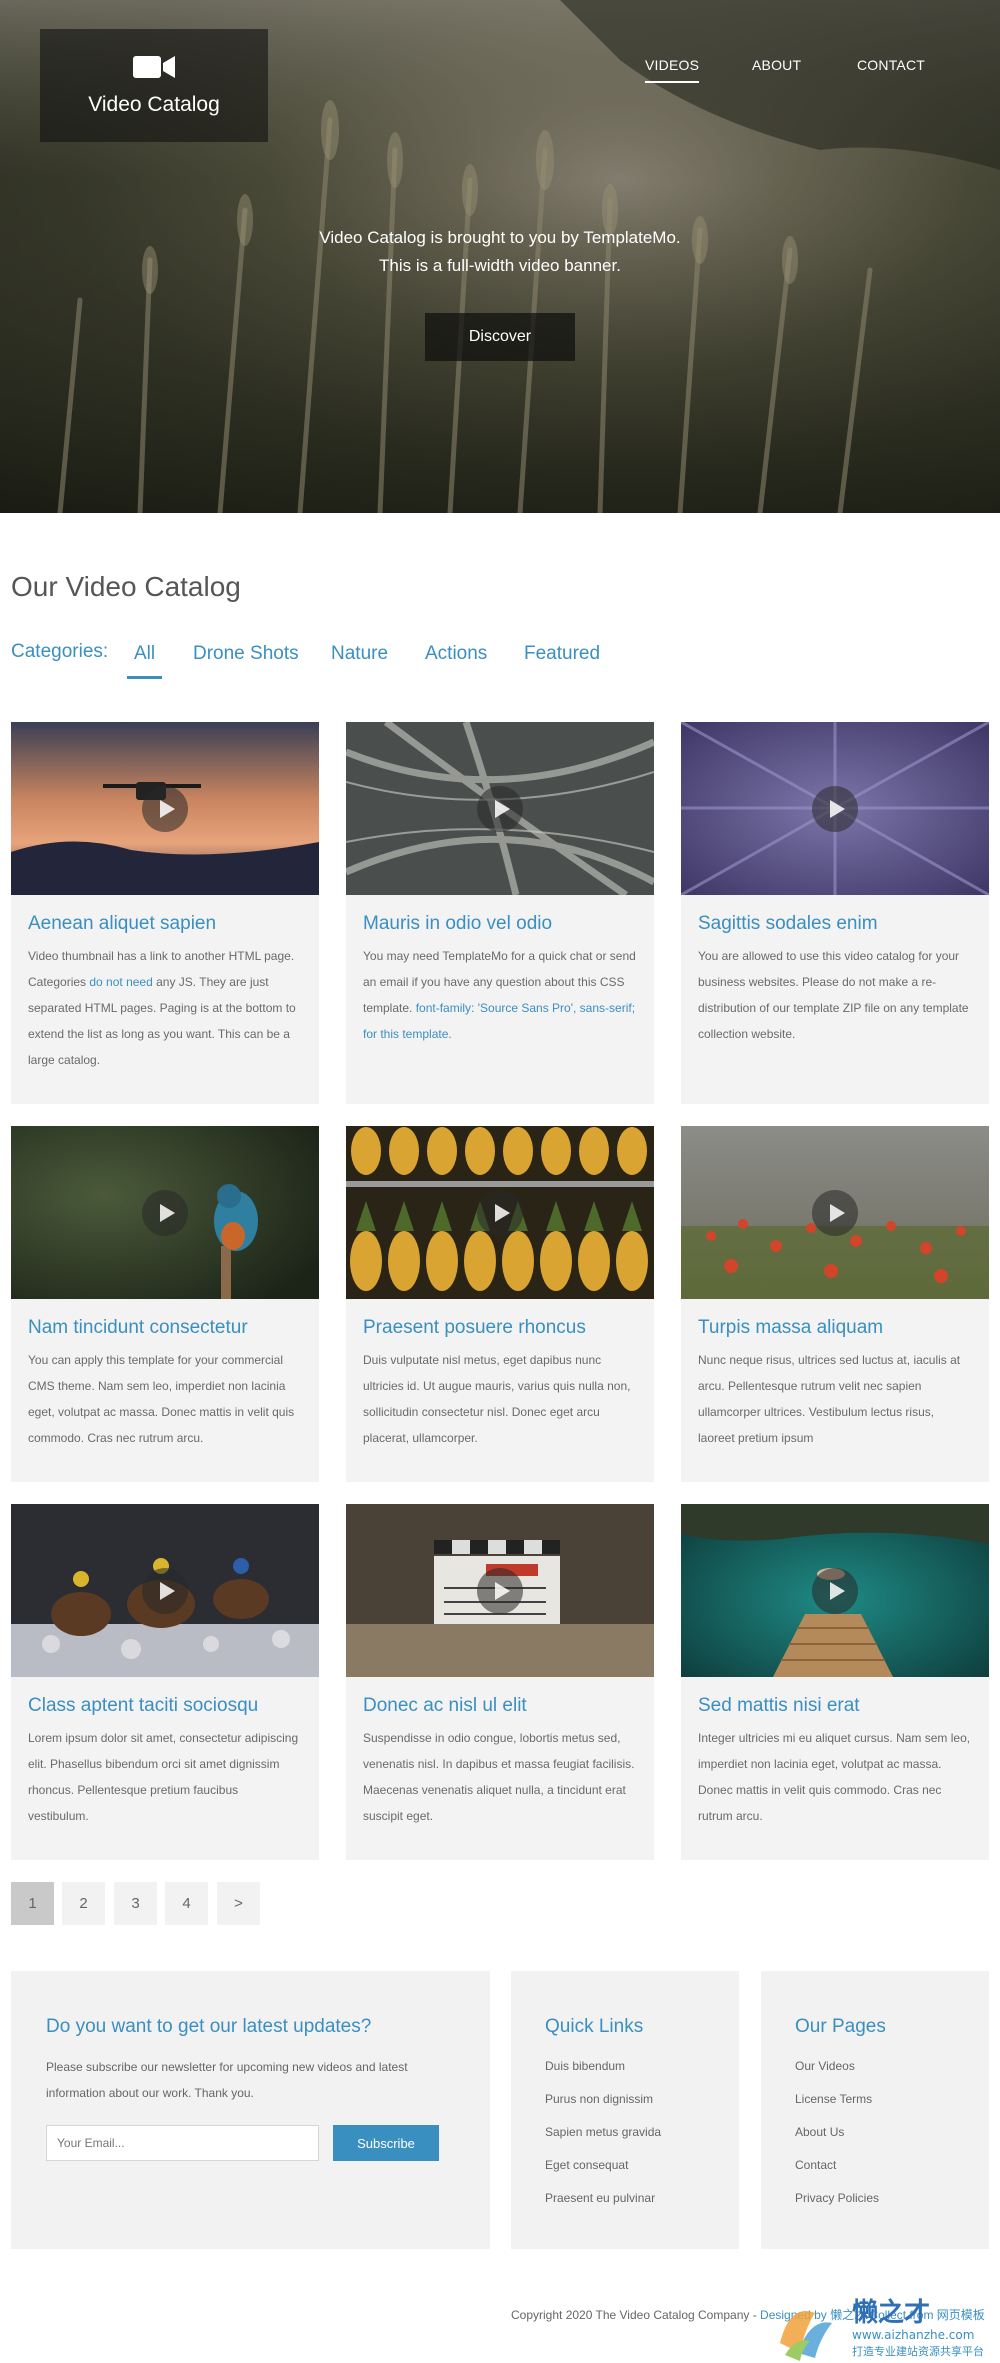  What do you see at coordinates (246, 654) in the screenshot?
I see `category-tab-drone-shots: Drone Shots` at bounding box center [246, 654].